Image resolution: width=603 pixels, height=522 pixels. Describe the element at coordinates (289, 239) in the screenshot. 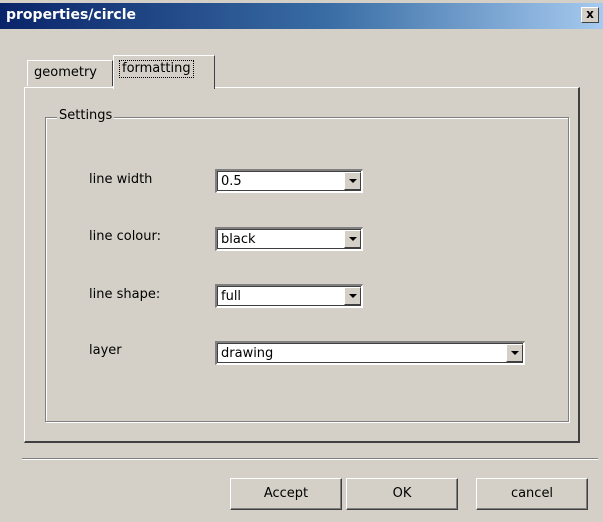

I see `line-colour-select: black` at that location.